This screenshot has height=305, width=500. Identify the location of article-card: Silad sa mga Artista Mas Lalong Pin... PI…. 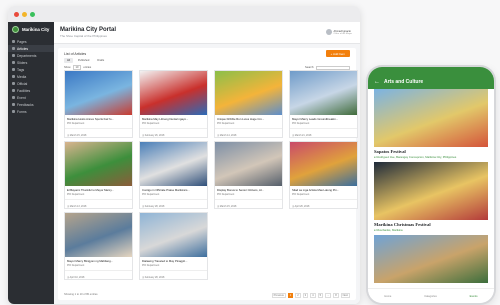
(323, 175).